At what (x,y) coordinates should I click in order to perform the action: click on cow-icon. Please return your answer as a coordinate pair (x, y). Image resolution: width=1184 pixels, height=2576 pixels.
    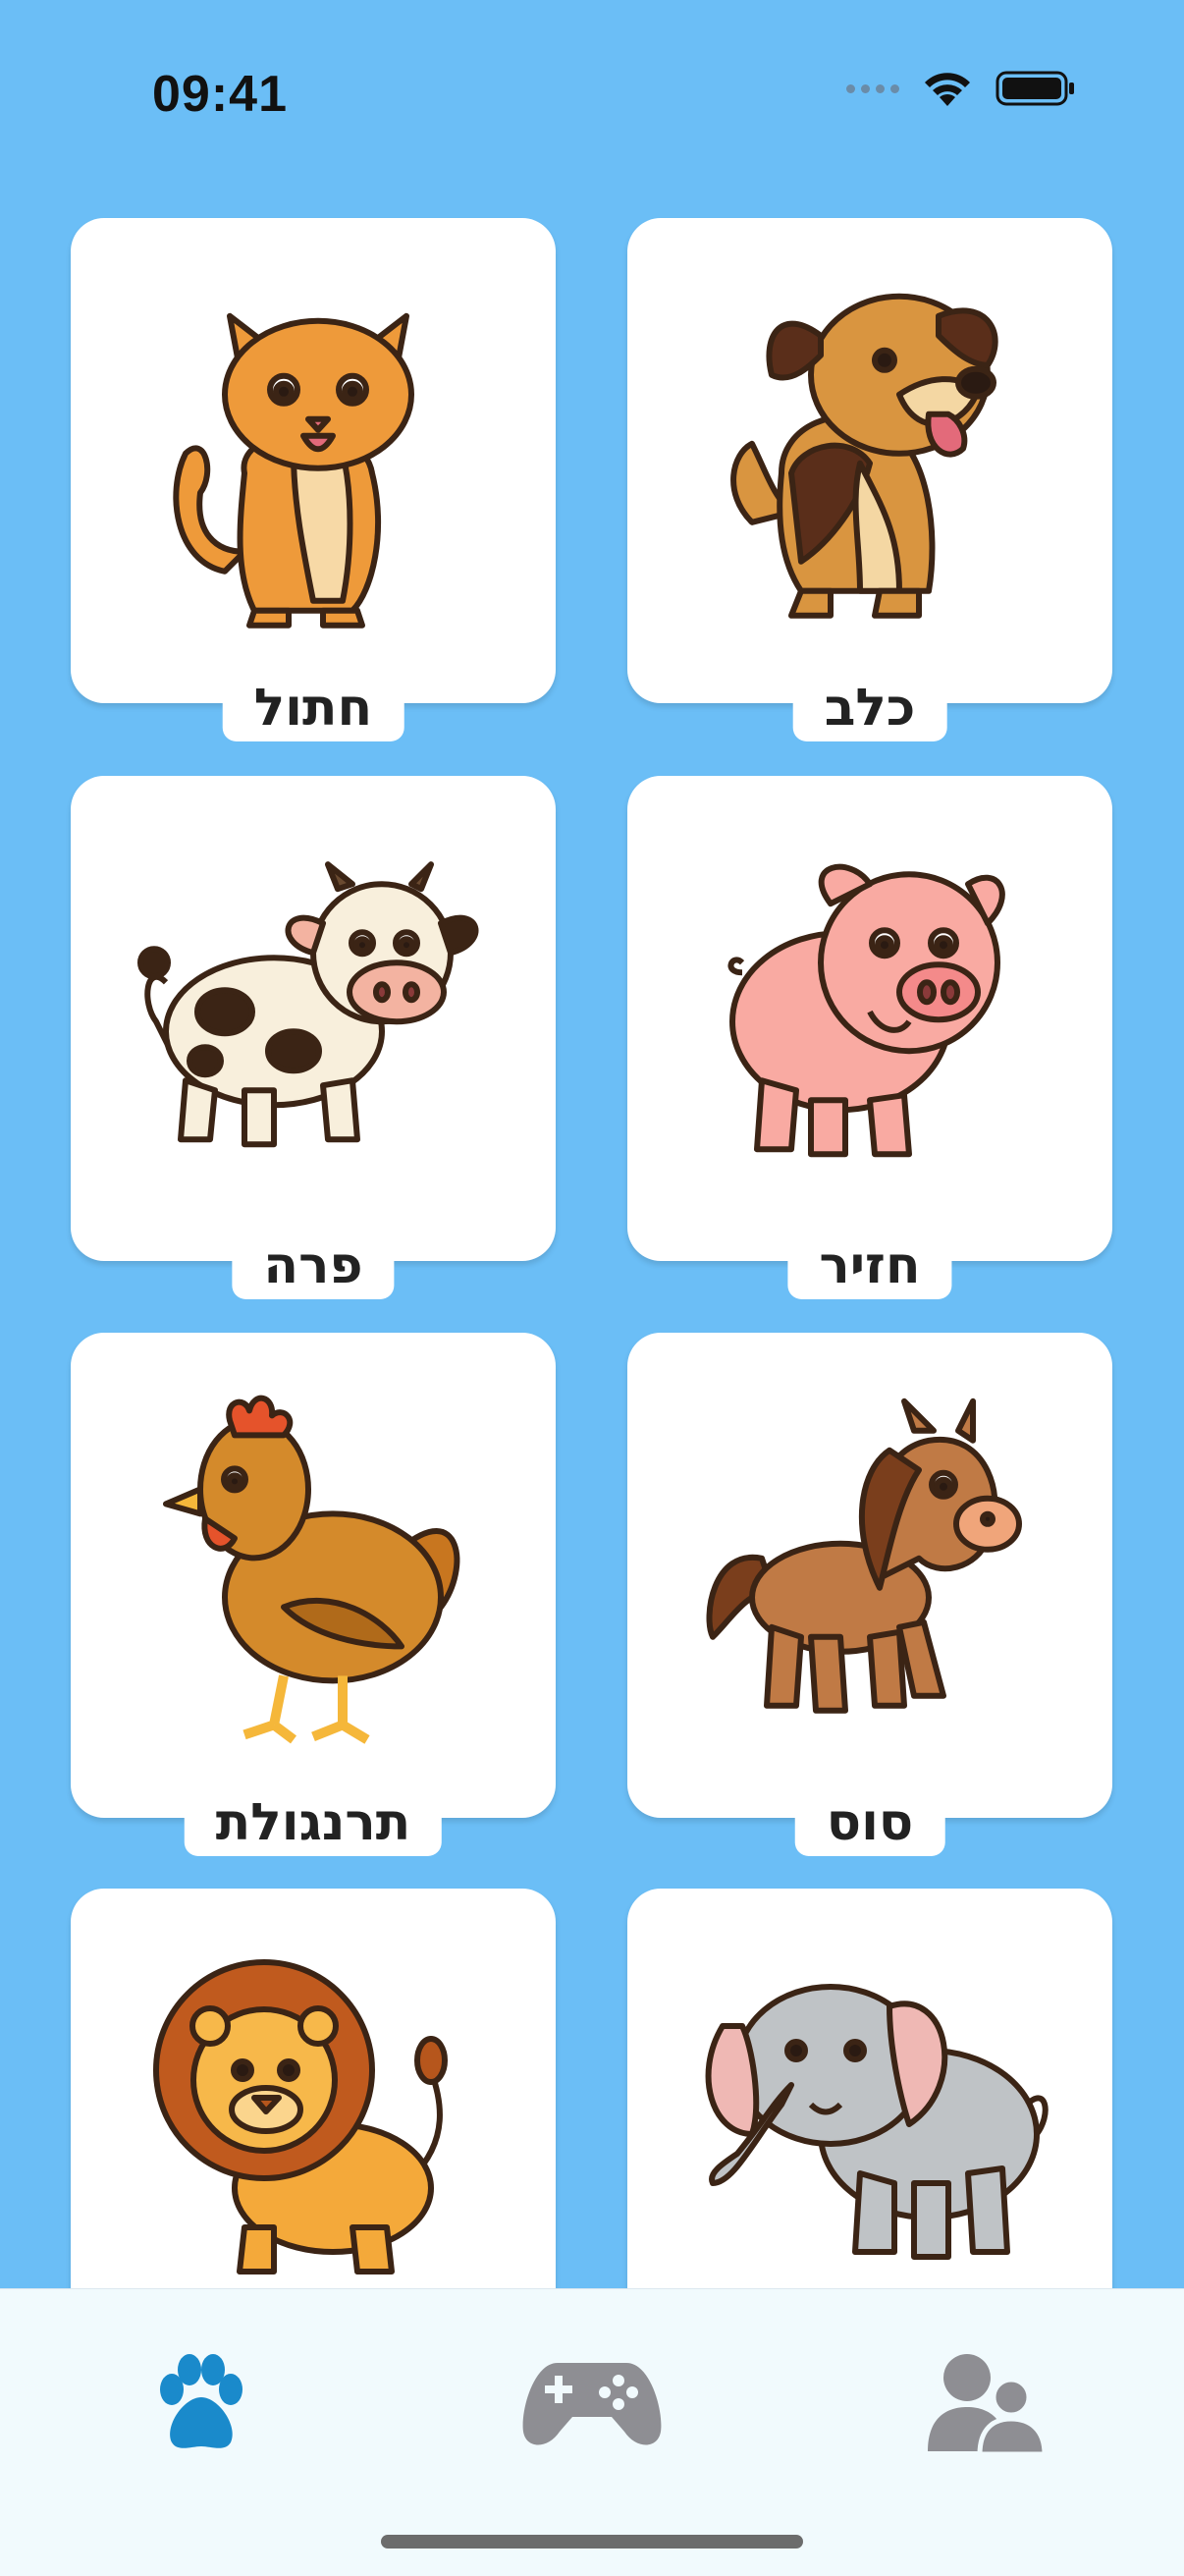
    Looking at the image, I should click on (308, 1005).